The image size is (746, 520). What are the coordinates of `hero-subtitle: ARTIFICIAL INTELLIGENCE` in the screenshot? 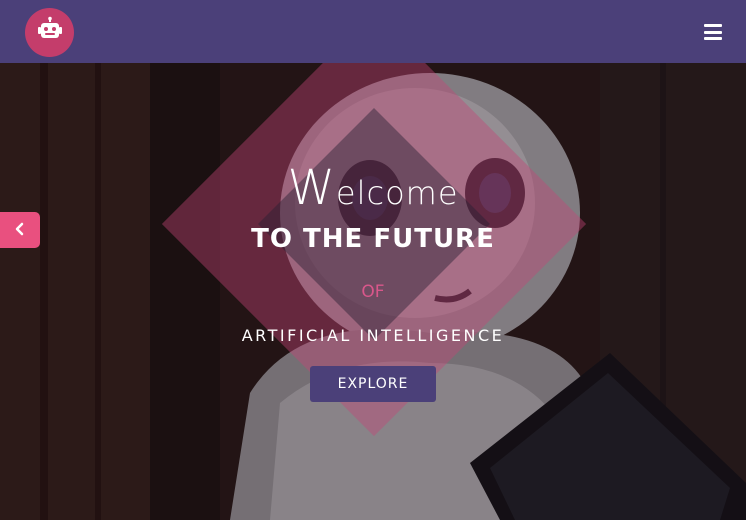 It's located at (373, 335).